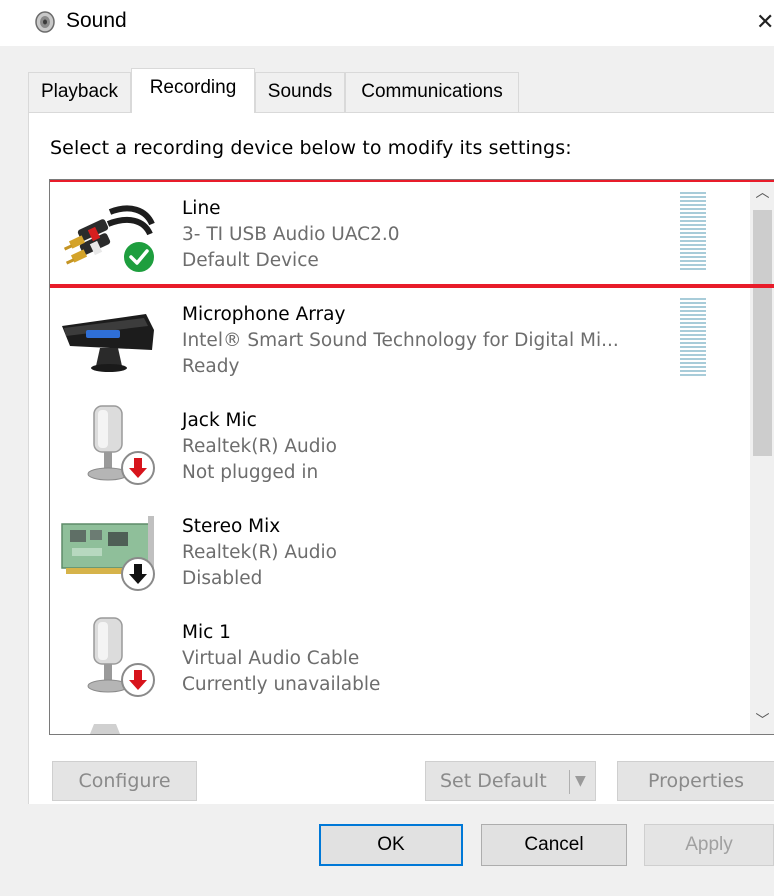 The image size is (774, 896). I want to click on device-list-scrollbar: ︿ ﹀, so click(762, 457).